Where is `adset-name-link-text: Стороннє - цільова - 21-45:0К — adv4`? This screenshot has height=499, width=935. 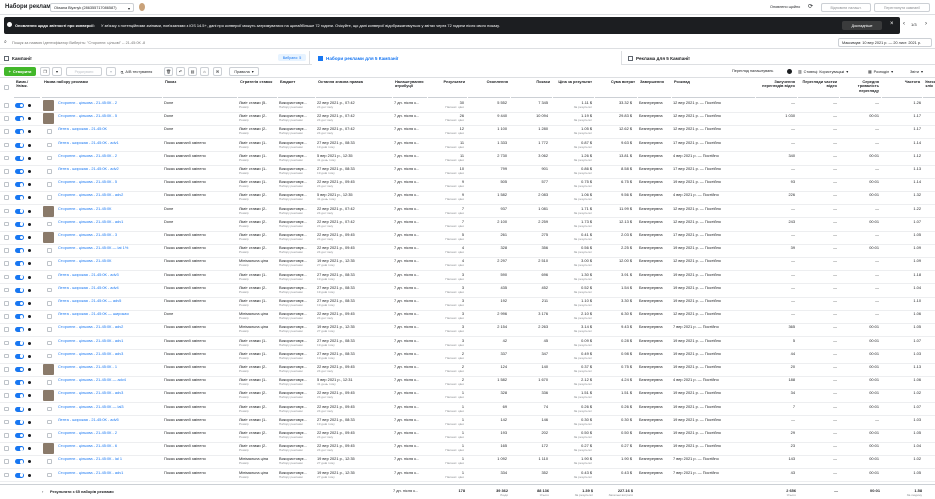 adset-name-link-text: Стороннє - цільова - 21-45:0К — adv4 is located at coordinates (109, 379).